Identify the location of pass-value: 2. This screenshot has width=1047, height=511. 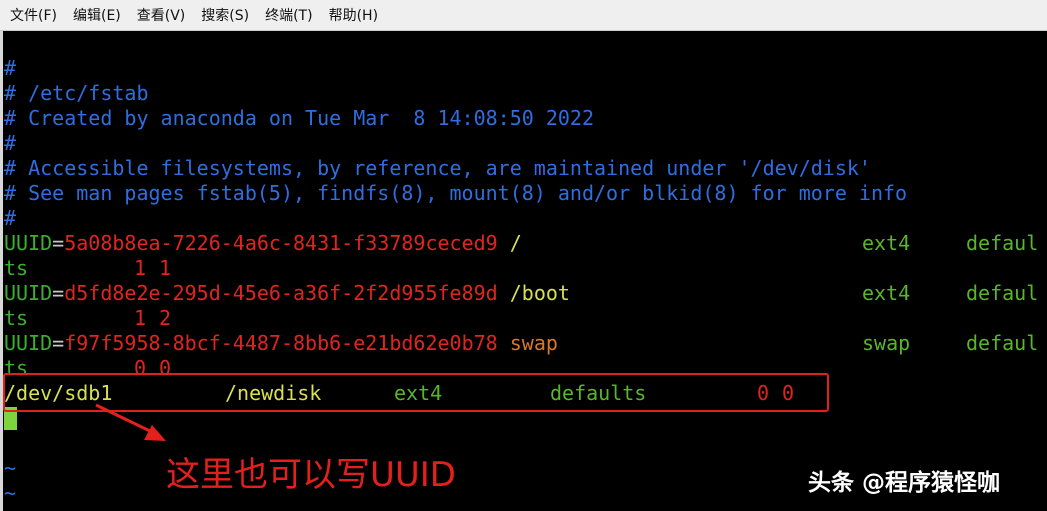
(165, 318).